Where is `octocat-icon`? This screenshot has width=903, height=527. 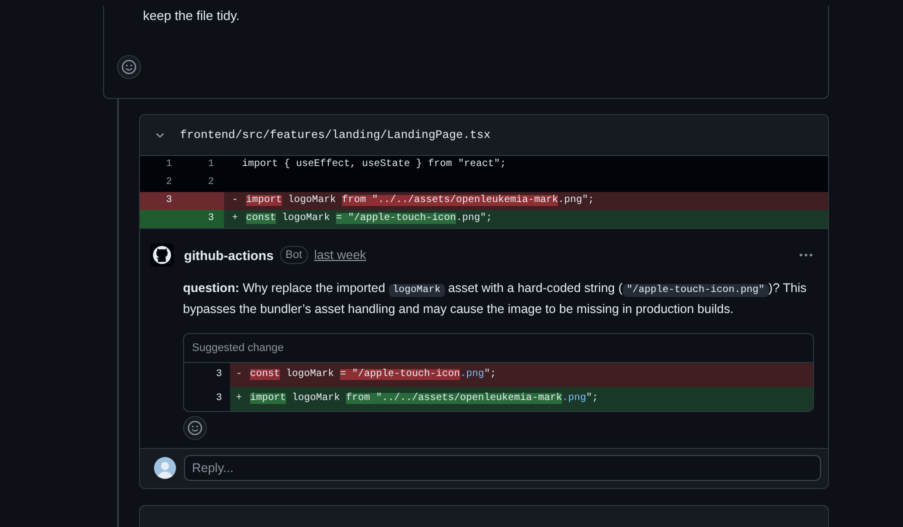
octocat-icon is located at coordinates (162, 255).